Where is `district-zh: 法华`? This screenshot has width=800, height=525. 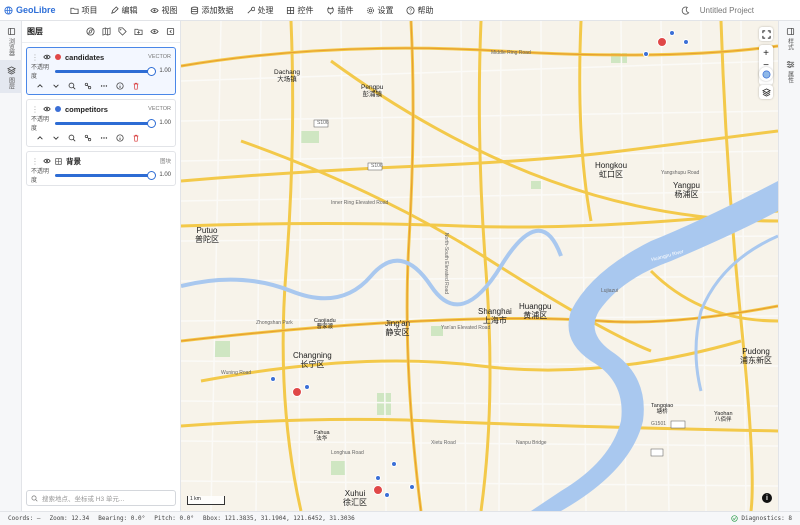 district-zh: 法华 is located at coordinates (322, 439).